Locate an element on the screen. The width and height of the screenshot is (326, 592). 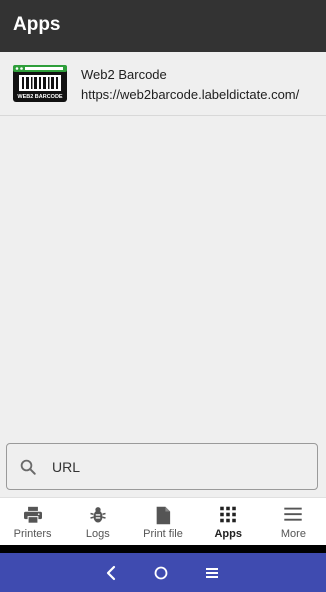
search-icon is located at coordinates (28, 467).